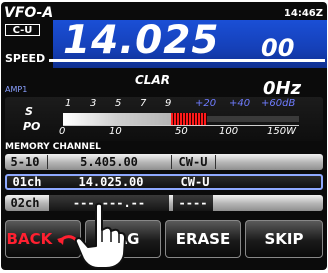 This screenshot has height=273, width=328. I want to click on clock: 14:46Z, so click(303, 13).